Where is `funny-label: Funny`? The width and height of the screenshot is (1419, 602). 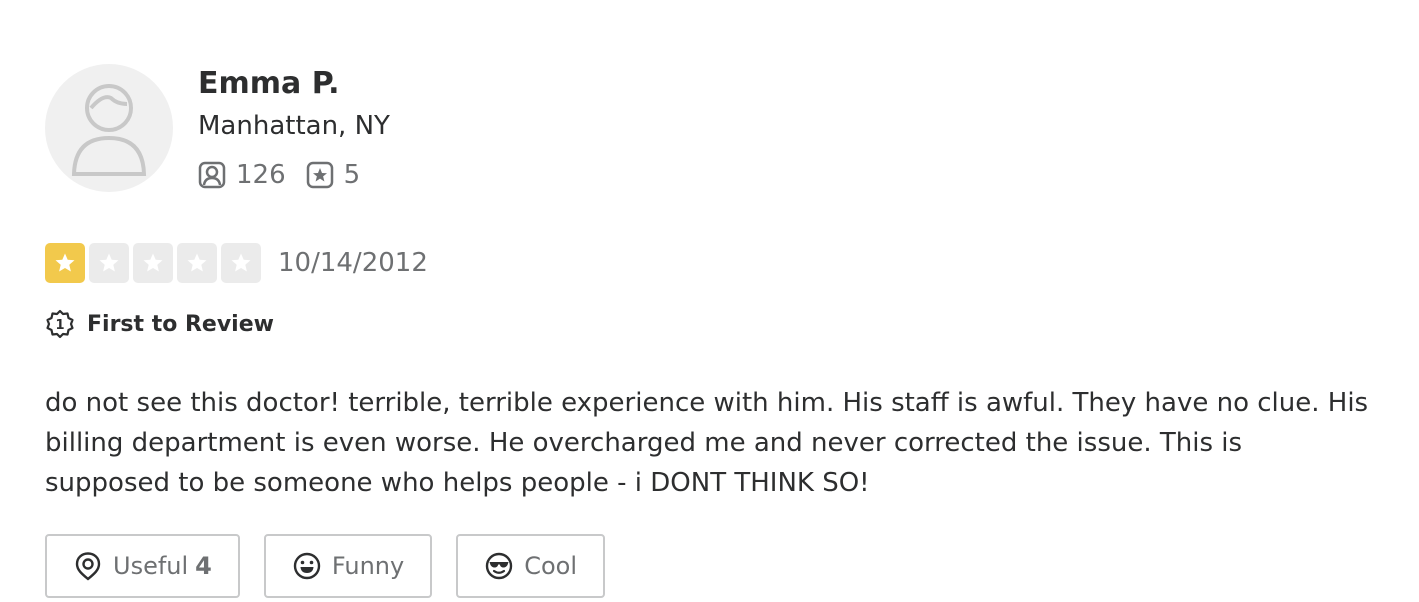 funny-label: Funny is located at coordinates (368, 566).